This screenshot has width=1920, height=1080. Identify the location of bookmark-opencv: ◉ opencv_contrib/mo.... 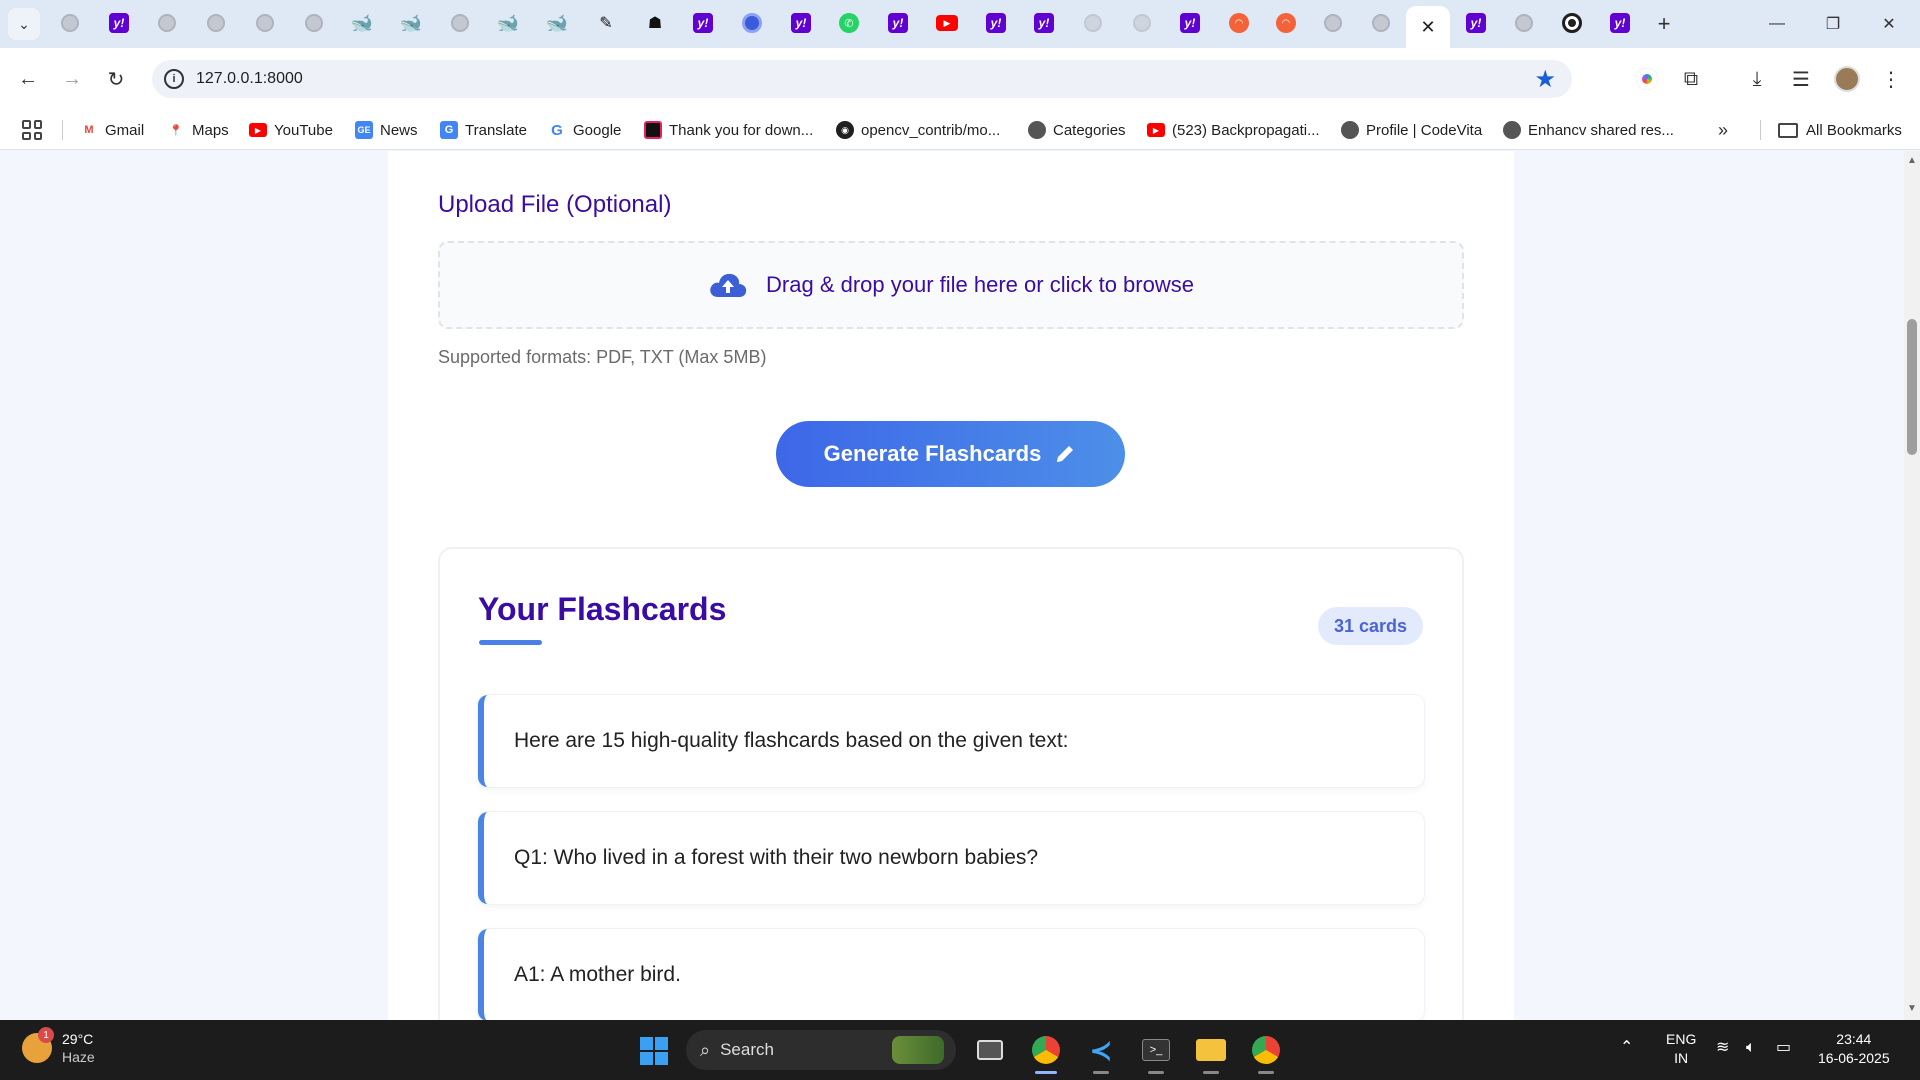
(918, 130).